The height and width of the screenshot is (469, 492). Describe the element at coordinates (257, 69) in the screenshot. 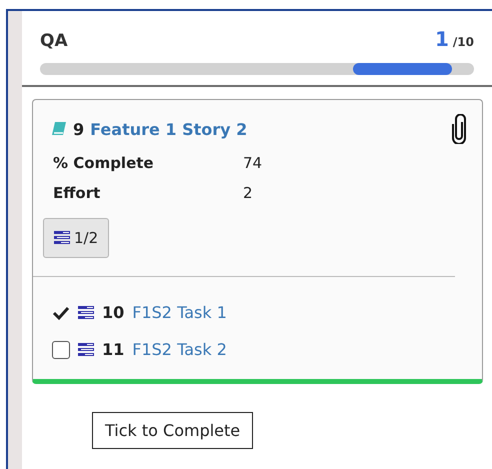

I see `scrollbar` at that location.